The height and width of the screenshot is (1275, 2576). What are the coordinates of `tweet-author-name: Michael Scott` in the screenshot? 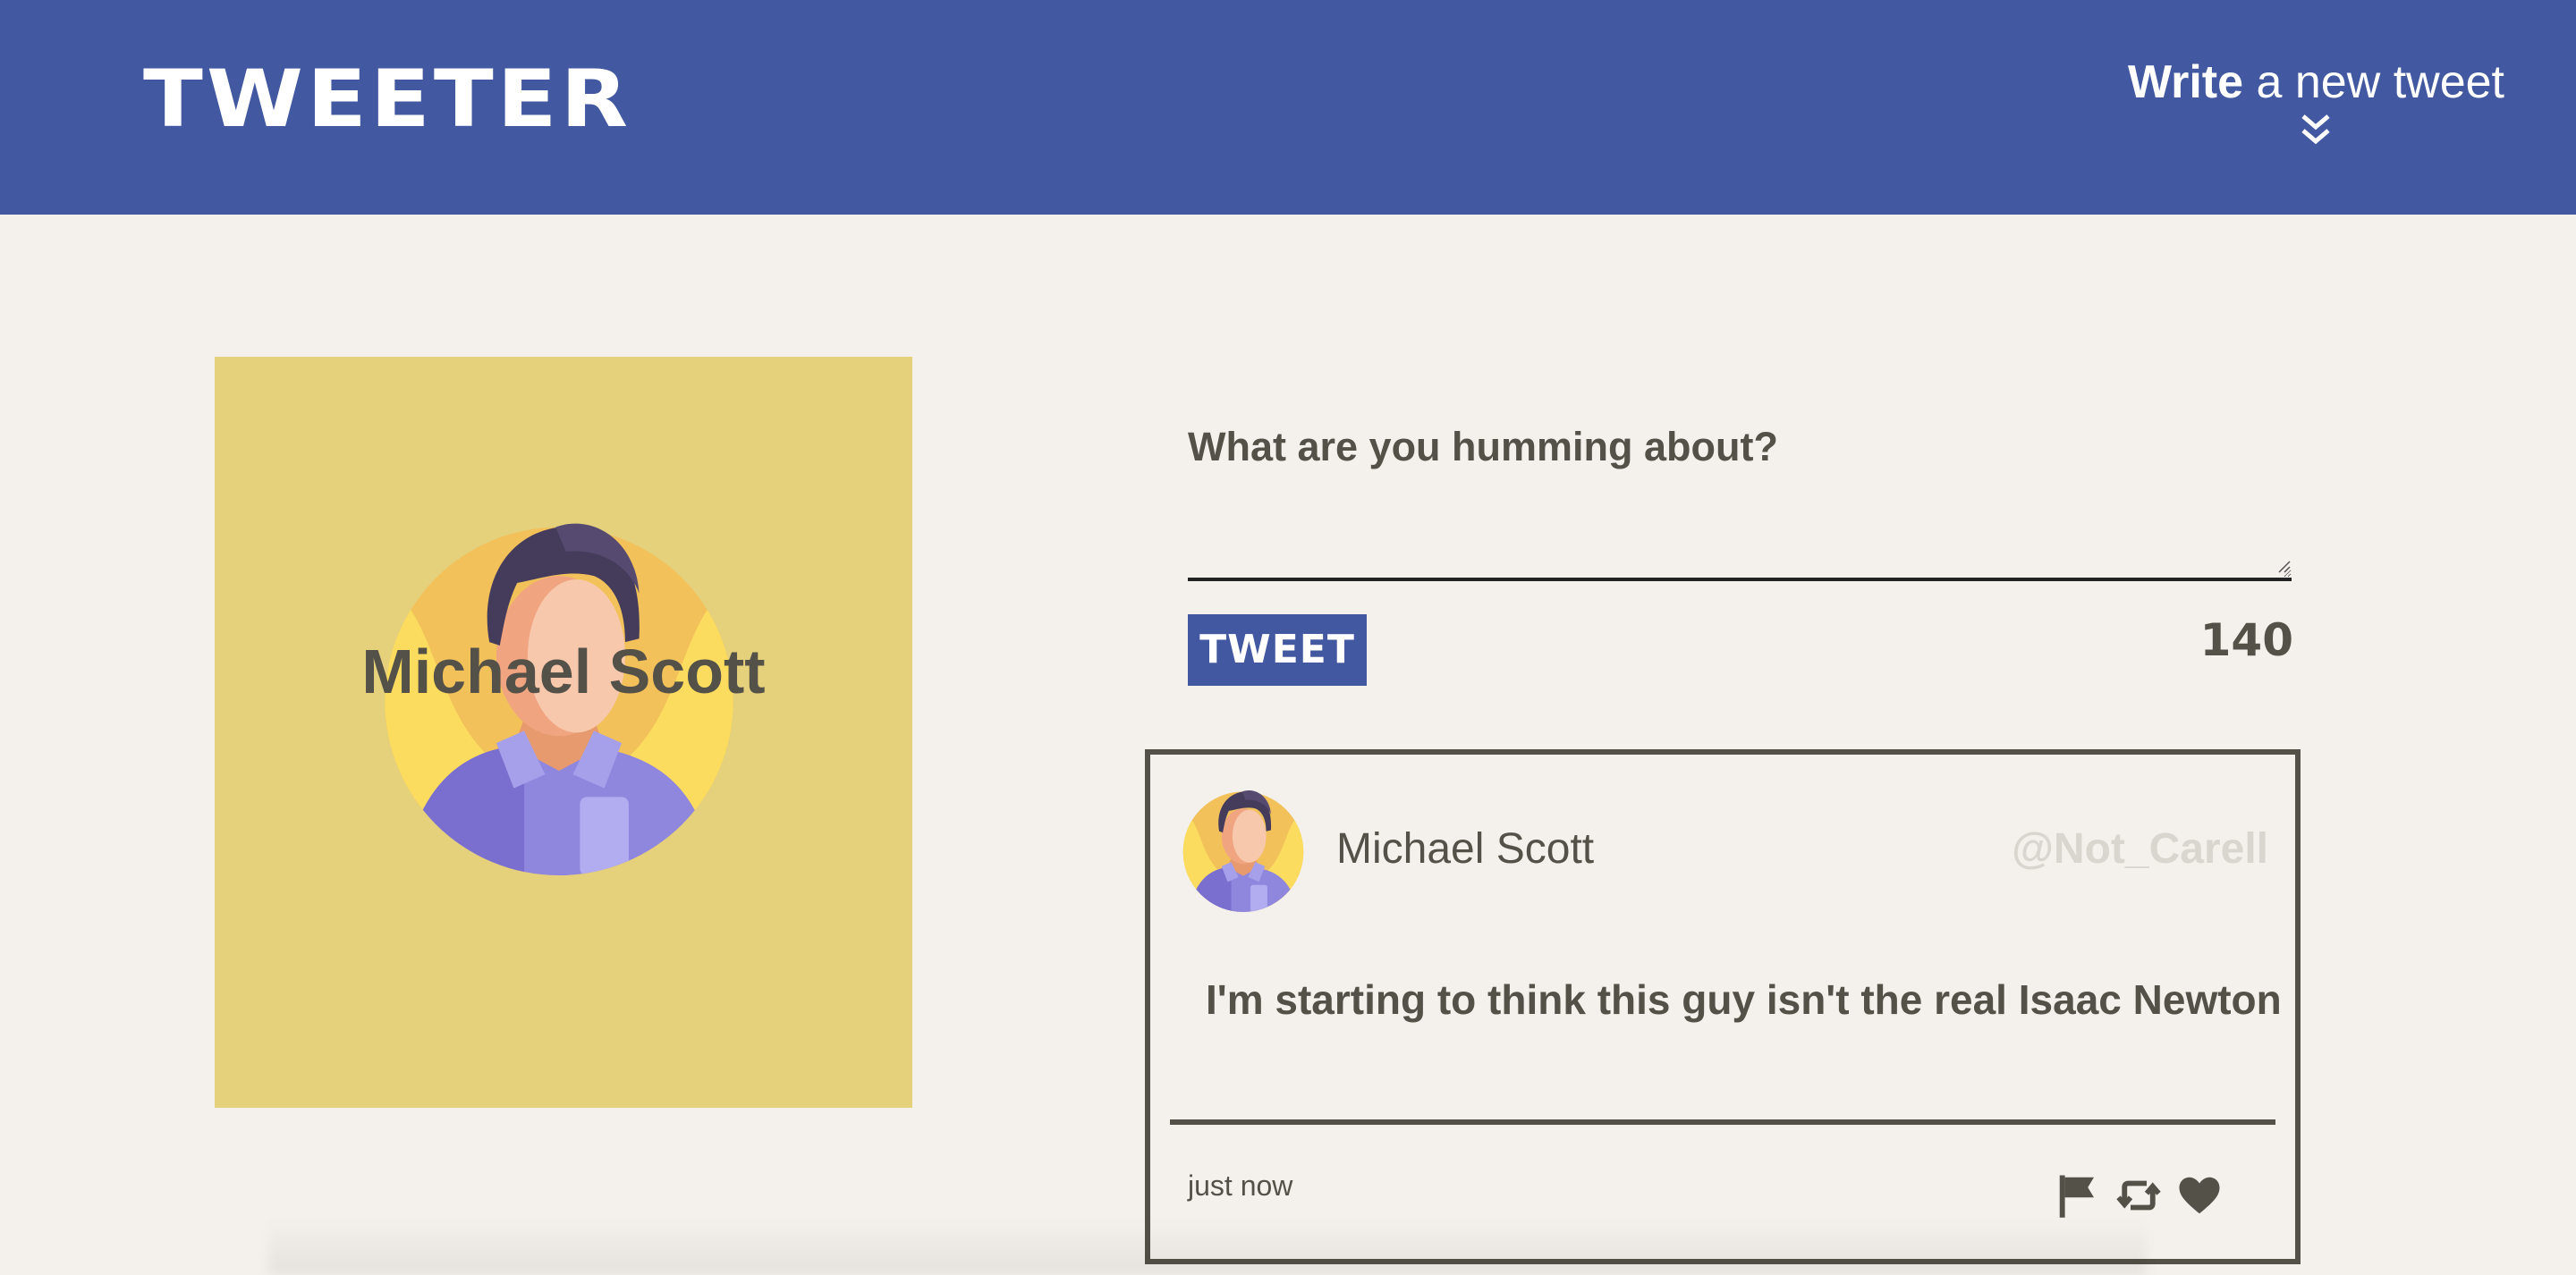 It's located at (1465, 849).